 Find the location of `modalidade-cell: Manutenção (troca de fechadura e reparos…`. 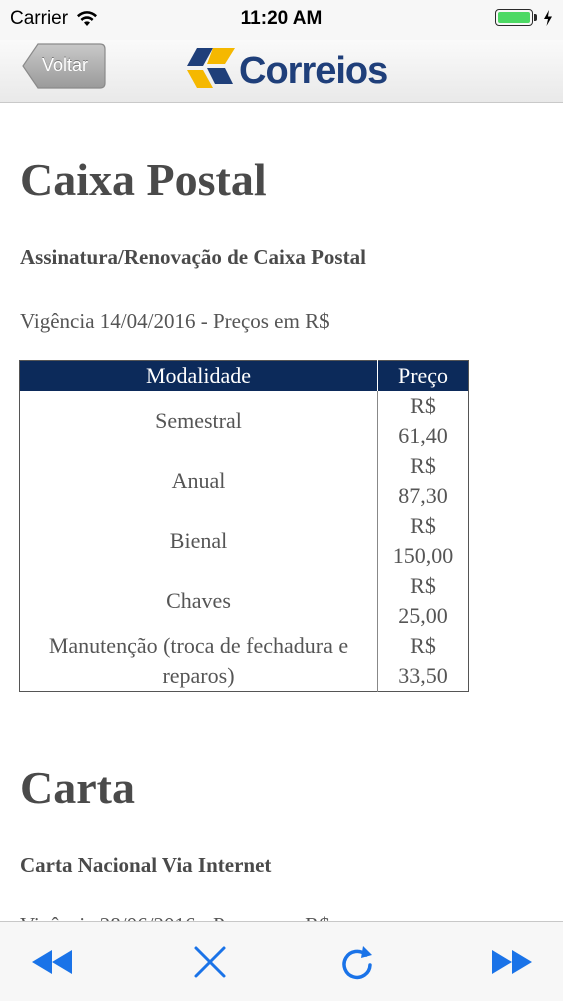

modalidade-cell: Manutenção (troca de fechadura e reparos… is located at coordinates (198, 660).